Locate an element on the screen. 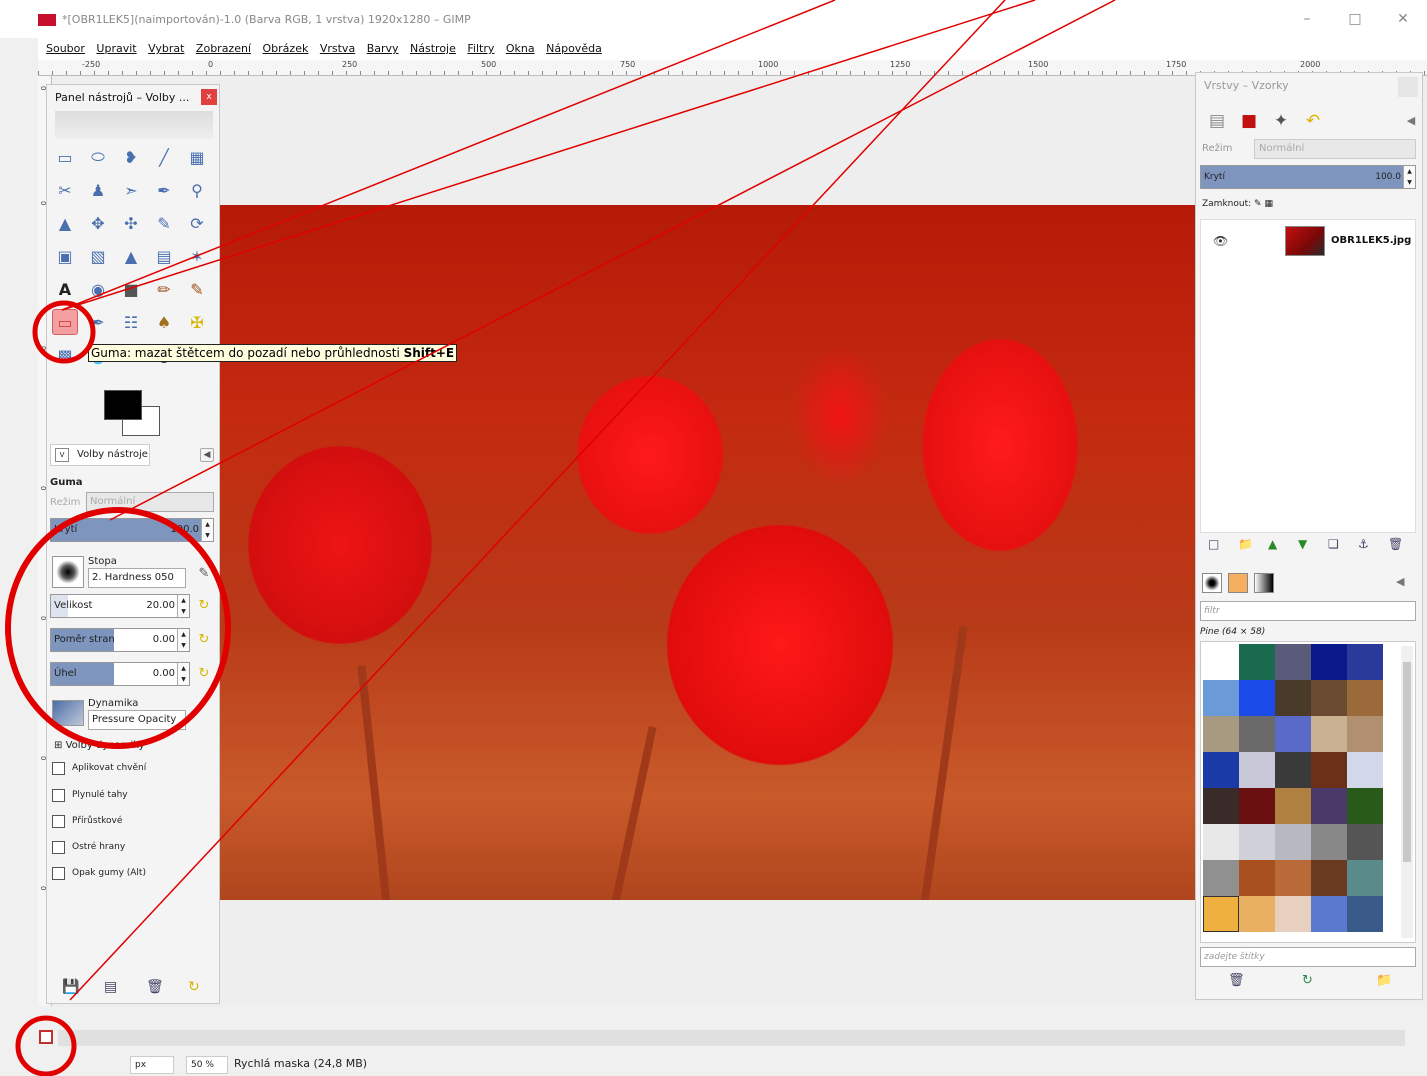 Image resolution: width=1427 pixels, height=1076 pixels. restore-options-icon: ▤ is located at coordinates (110, 987).